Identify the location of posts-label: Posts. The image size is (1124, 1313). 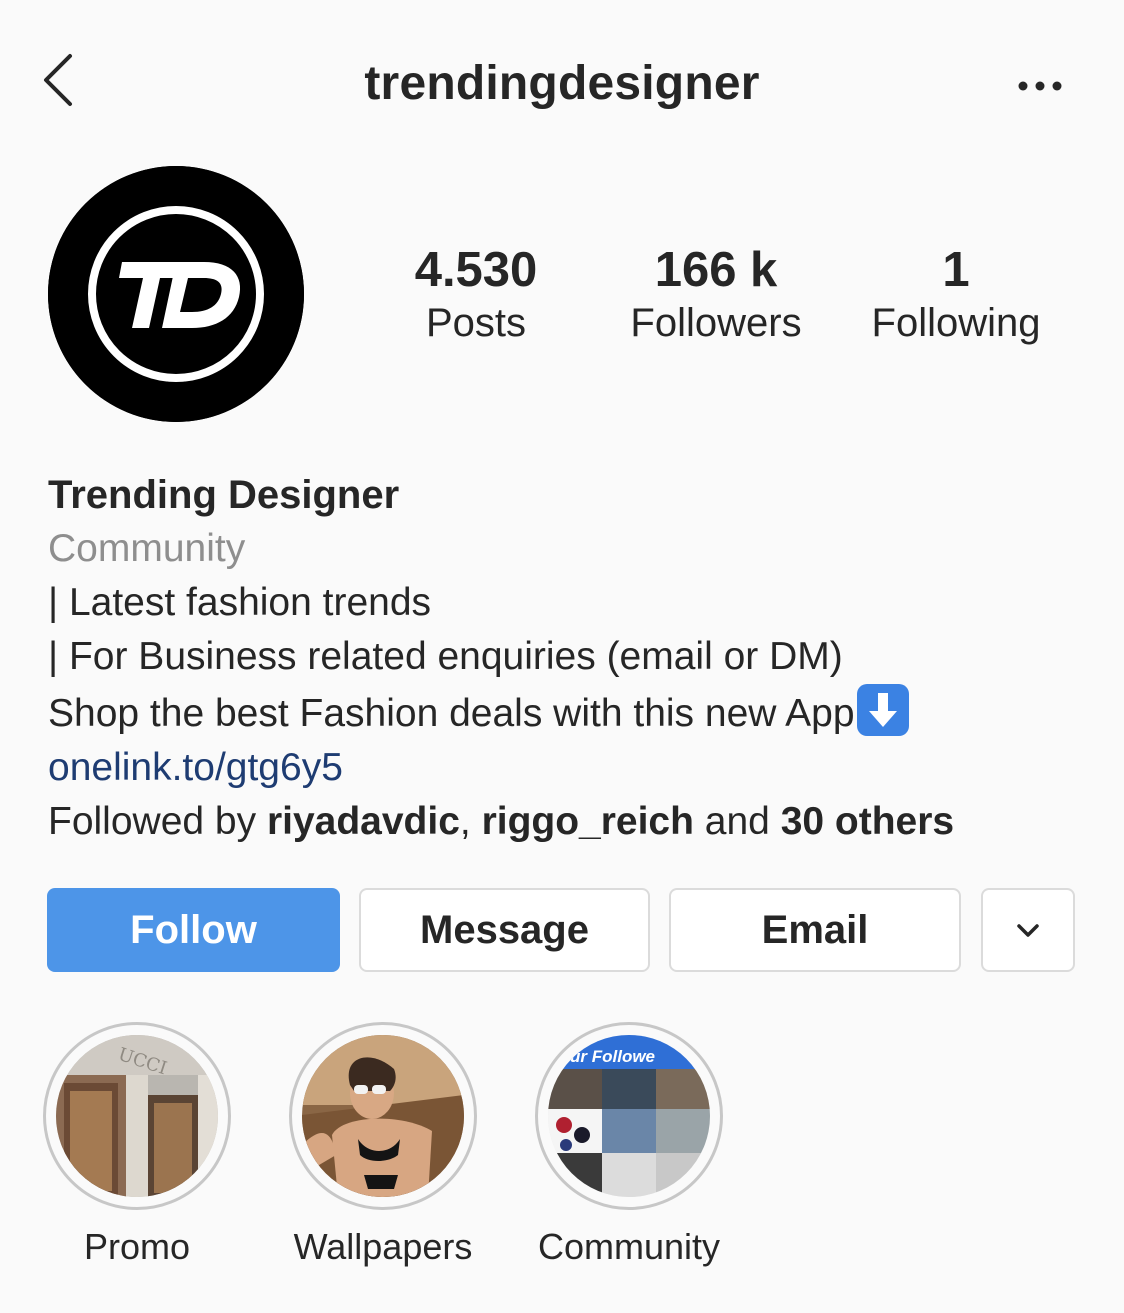
(476, 323).